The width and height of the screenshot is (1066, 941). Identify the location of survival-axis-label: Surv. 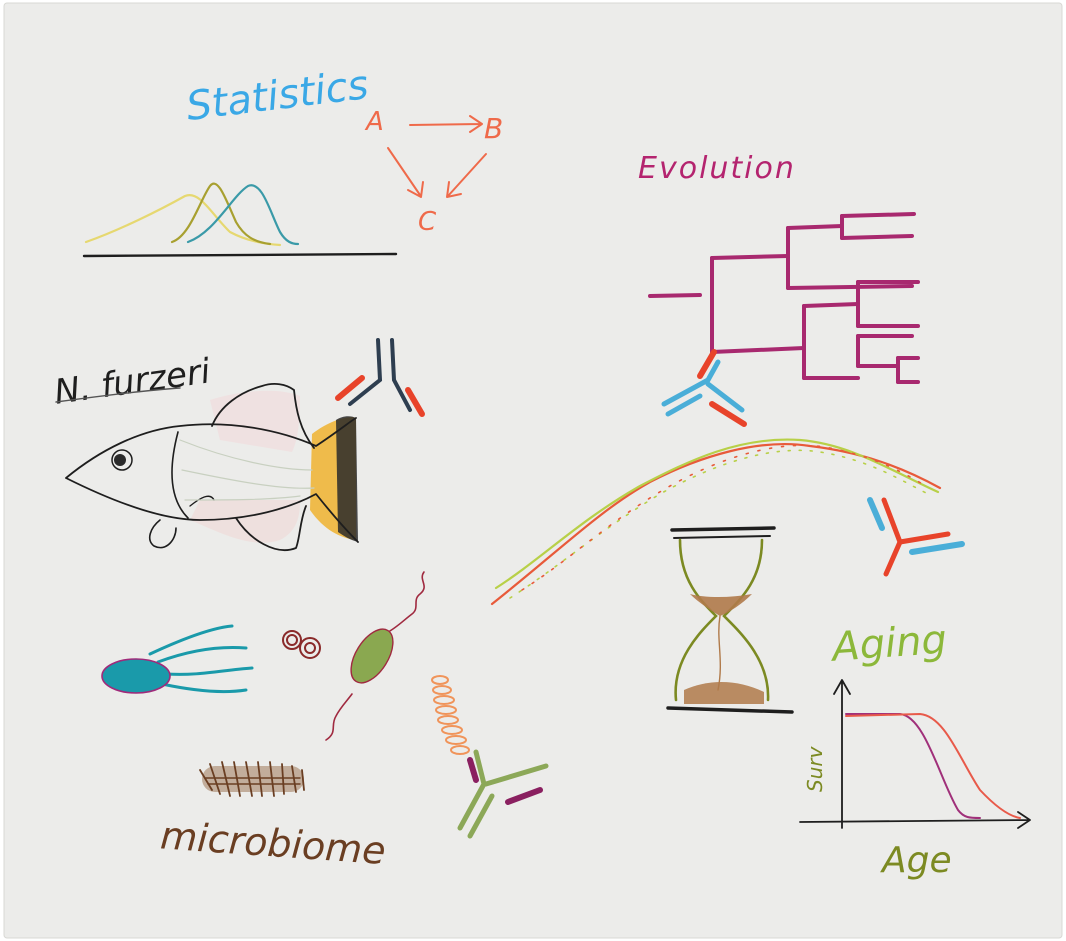
(815, 768).